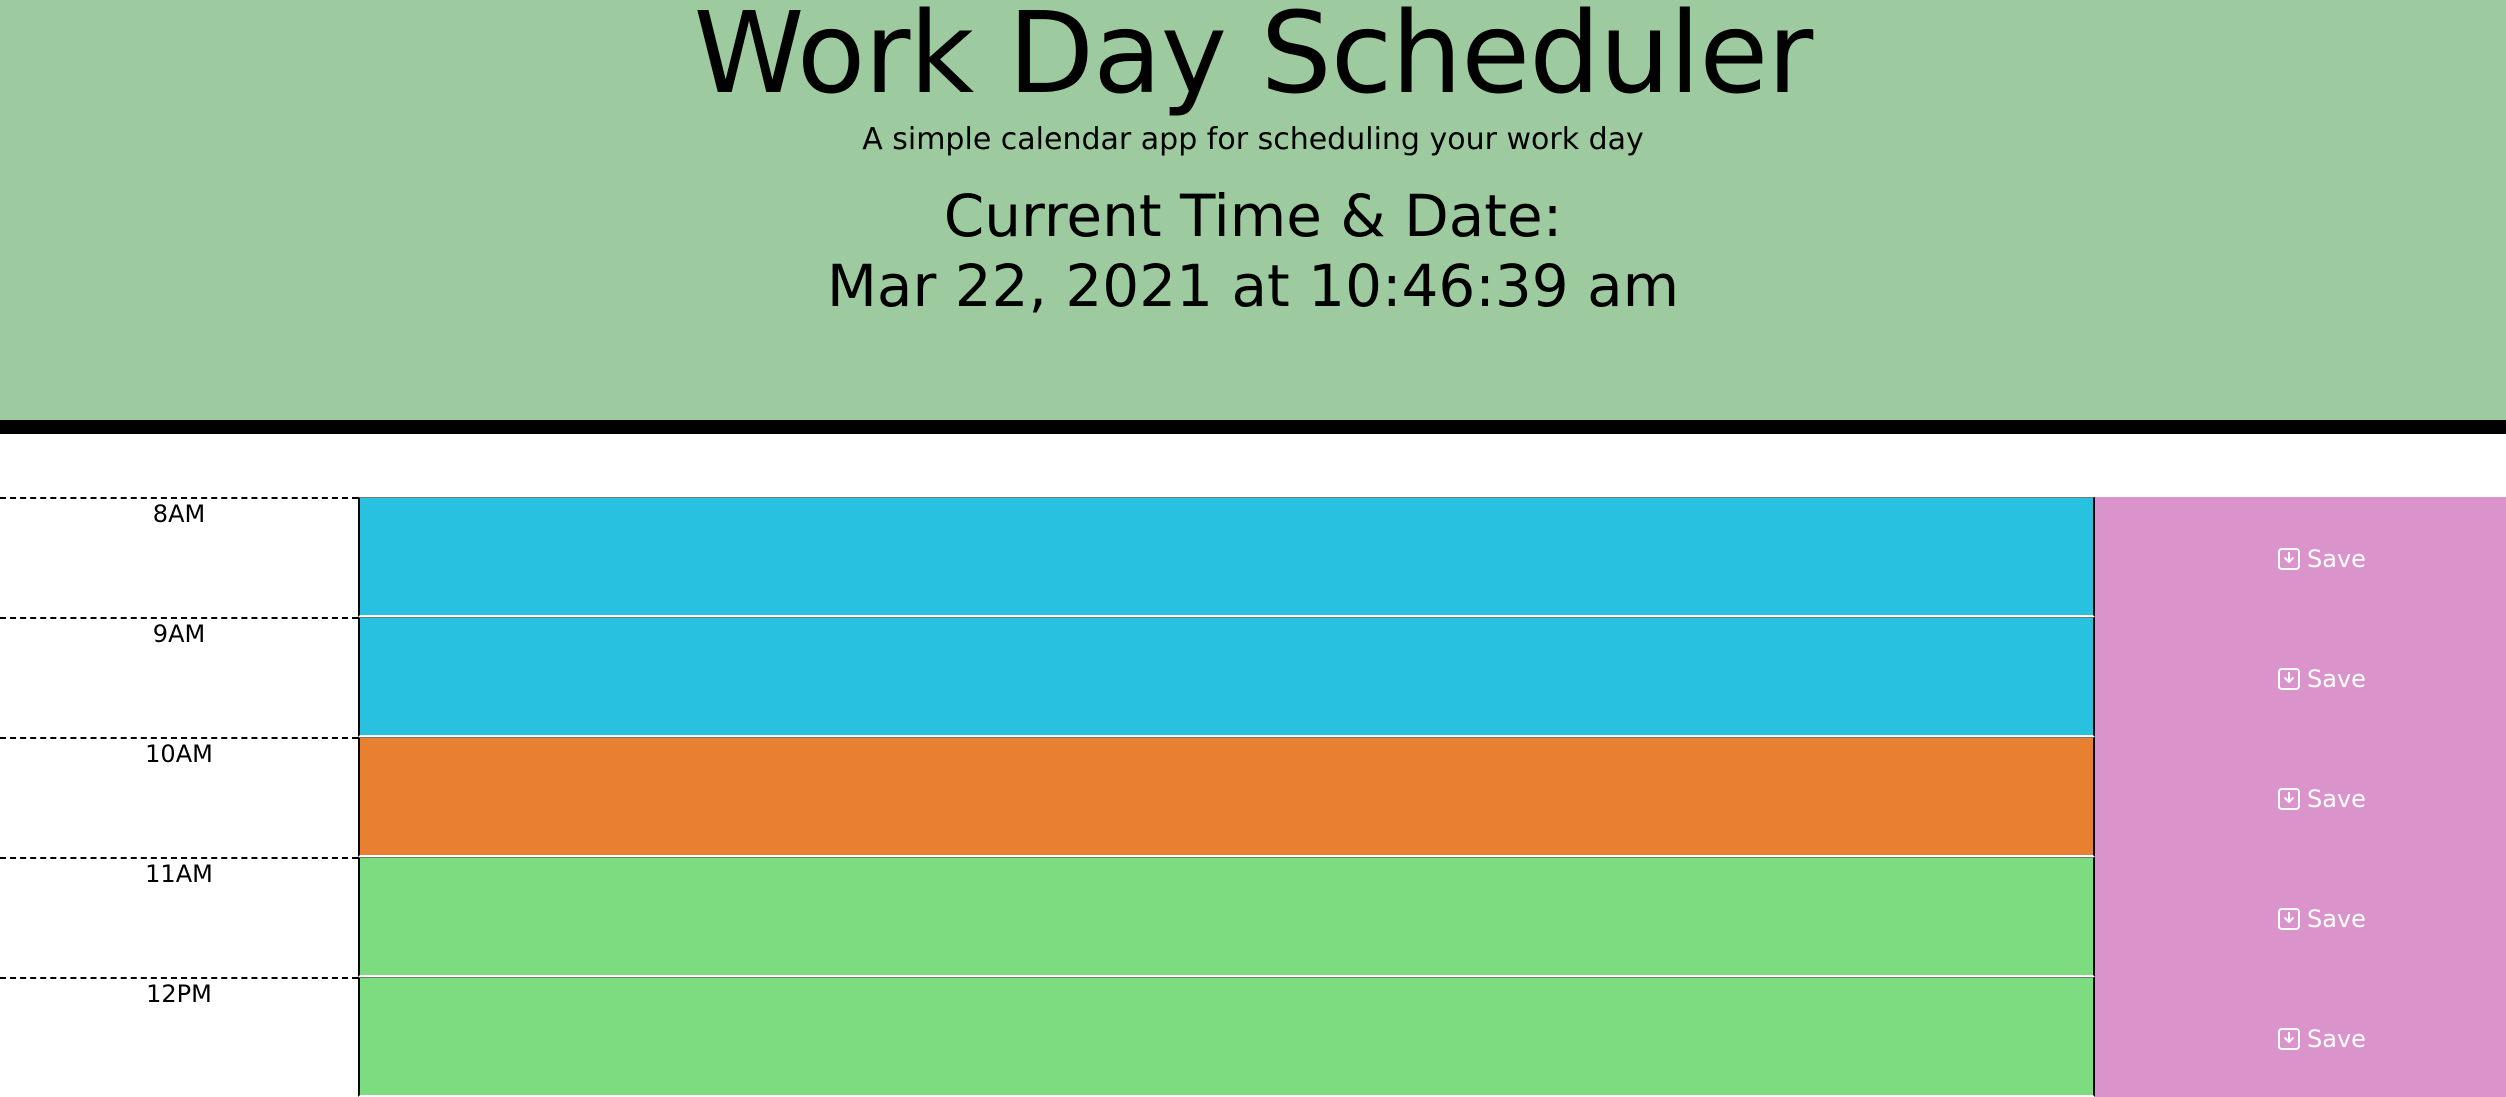 This screenshot has width=2506, height=1097. I want to click on time-block-row: 9AM Save, so click(1253, 677).